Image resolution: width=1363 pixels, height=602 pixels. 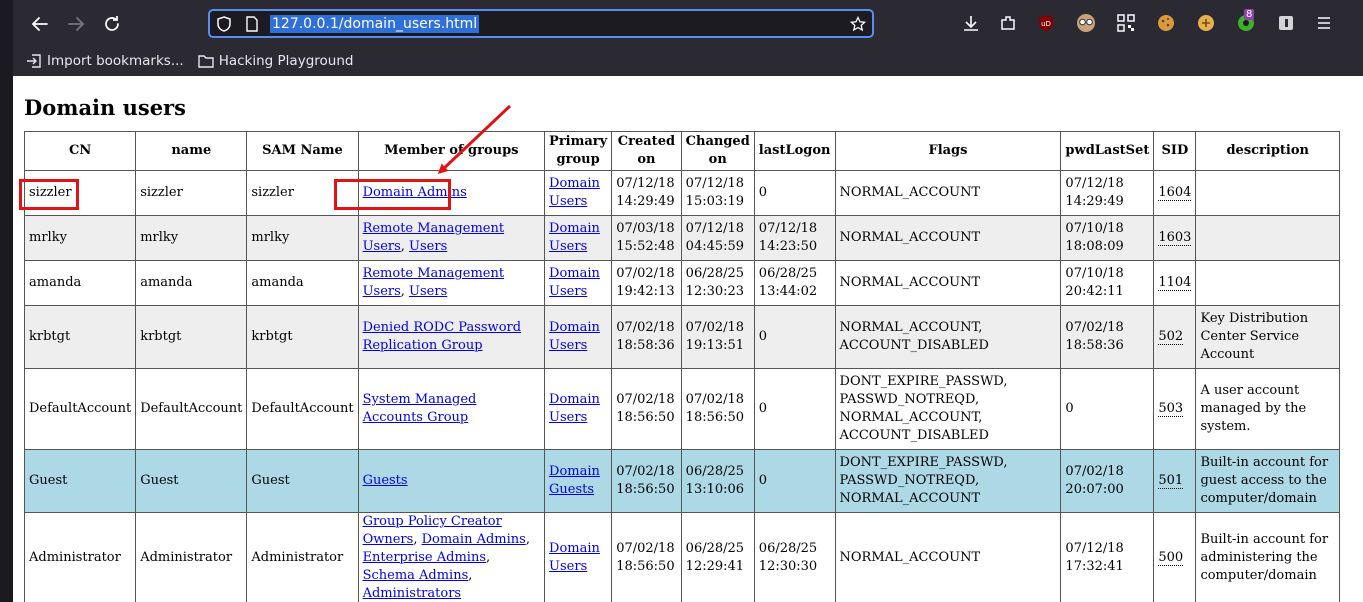 What do you see at coordinates (191, 151) in the screenshot?
I see `column-header: name` at bounding box center [191, 151].